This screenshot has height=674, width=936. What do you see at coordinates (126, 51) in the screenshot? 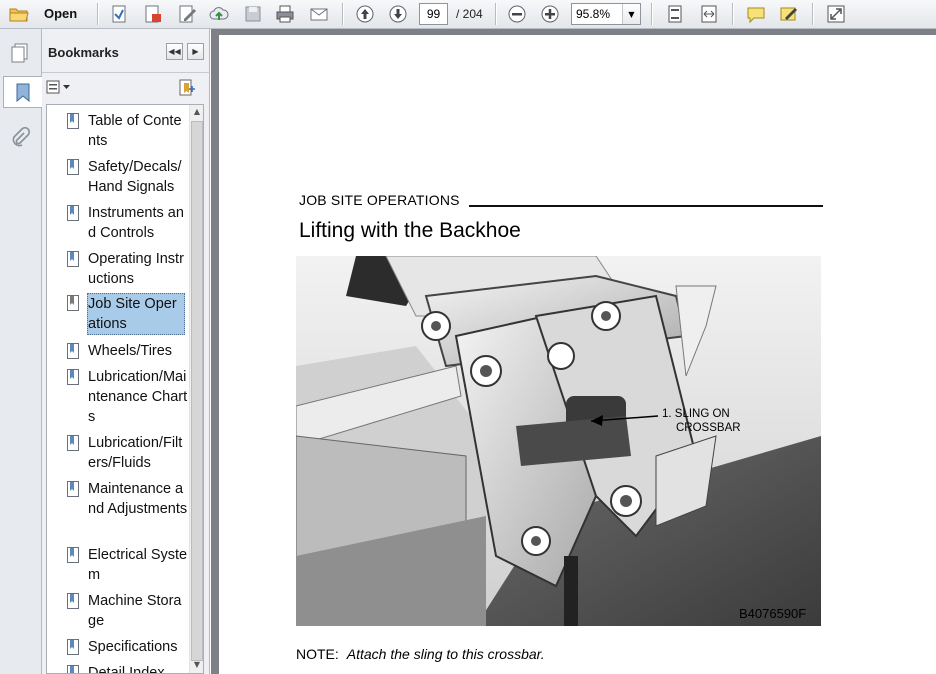
I see `bookmarks-panel-header: Bookmarks ◀◀ ▶` at bounding box center [126, 51].